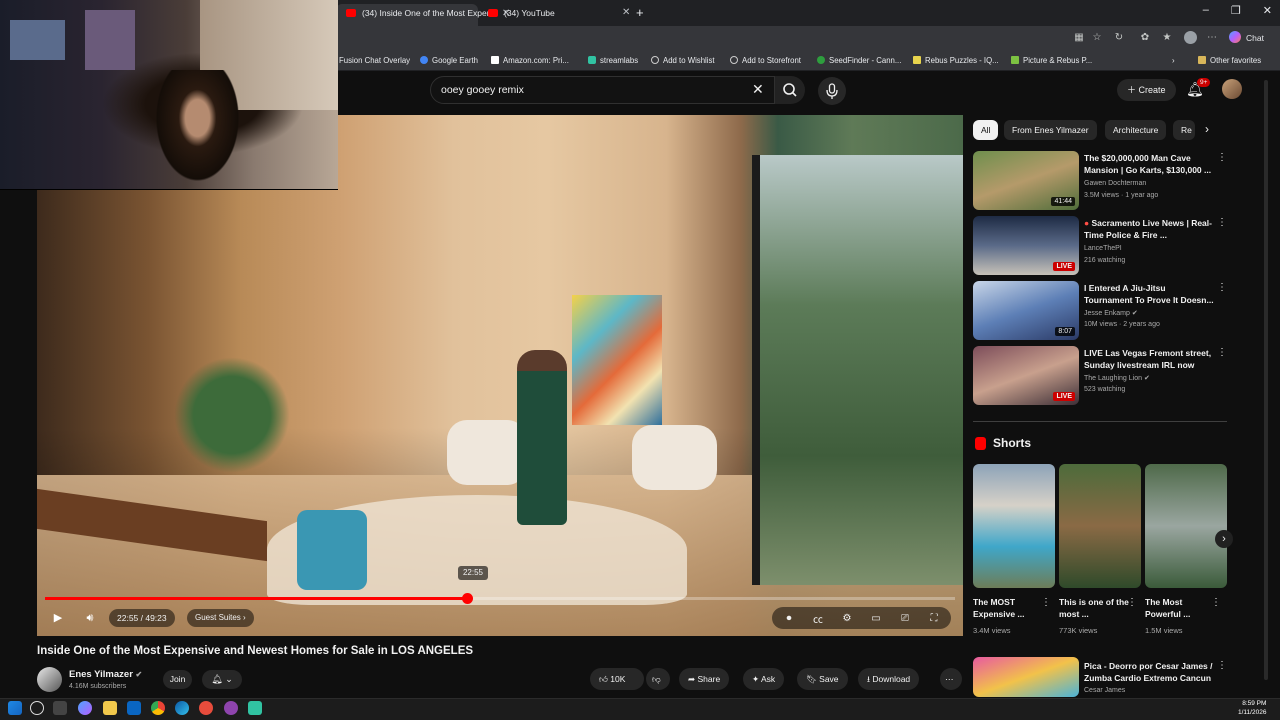 The width and height of the screenshot is (1280, 720). Describe the element at coordinates (90, 618) in the screenshot. I see `volume-icon: 🔊︎` at that location.